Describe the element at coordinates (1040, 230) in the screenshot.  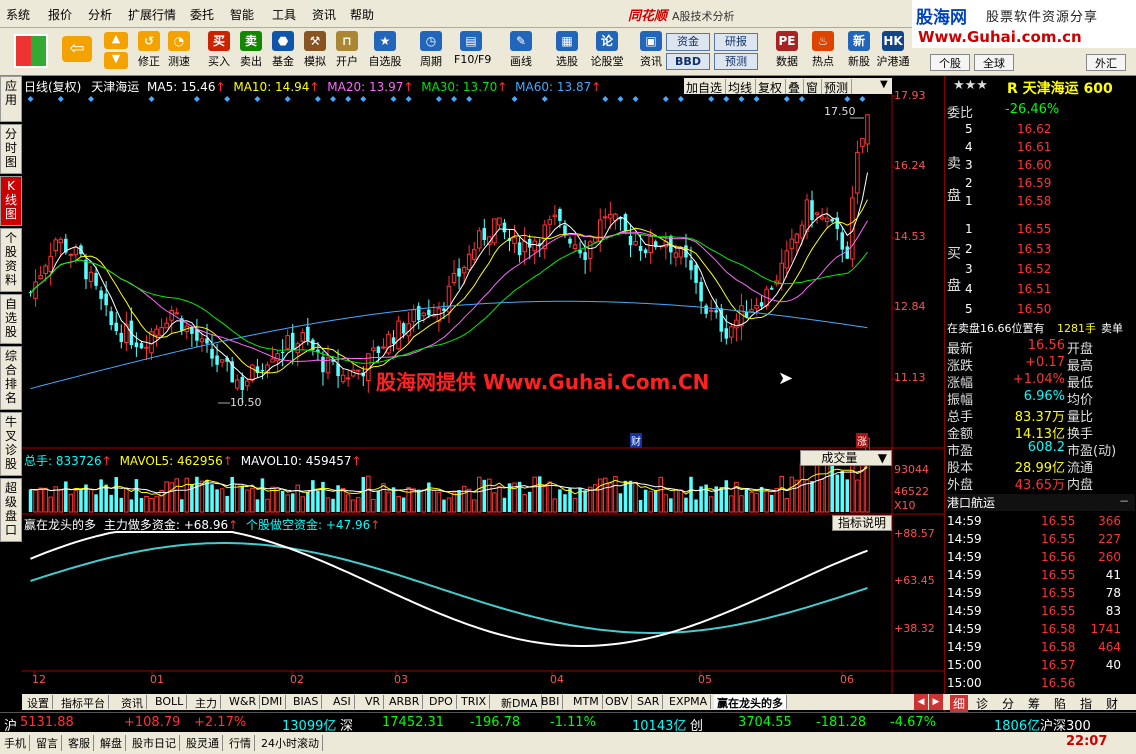
I see `bid-row: 1 16.55` at that location.